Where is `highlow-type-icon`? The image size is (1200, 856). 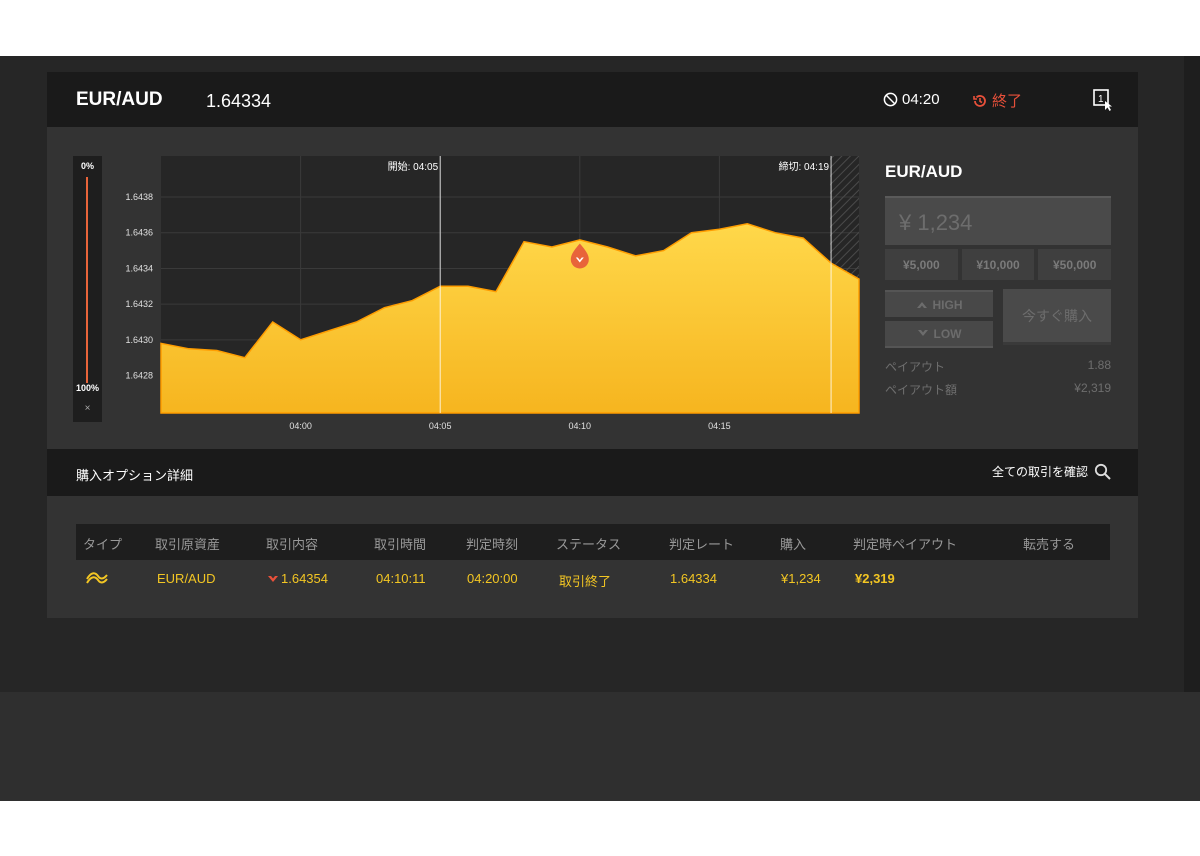 highlow-type-icon is located at coordinates (97, 578).